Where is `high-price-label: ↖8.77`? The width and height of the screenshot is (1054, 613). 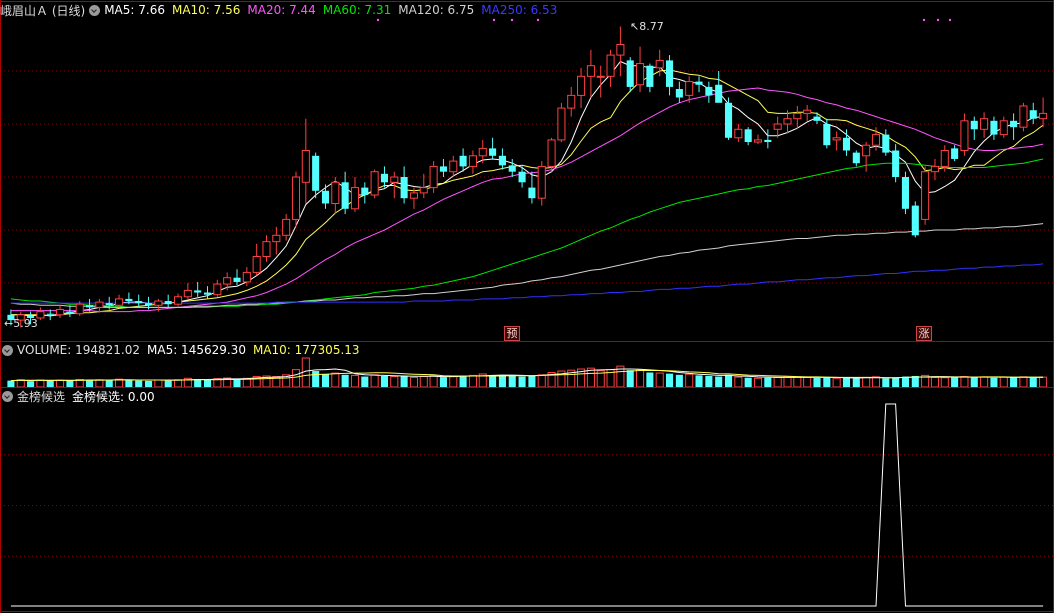 high-price-label: ↖8.77 is located at coordinates (647, 26).